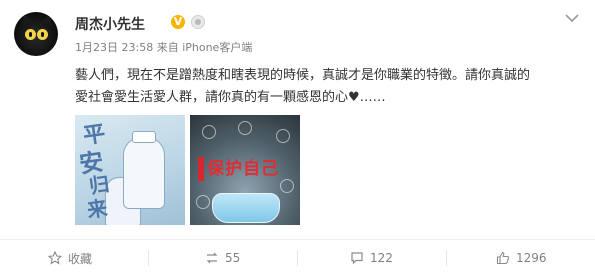 The image size is (595, 276). Describe the element at coordinates (357, 258) in the screenshot. I see `comment-icon` at that location.